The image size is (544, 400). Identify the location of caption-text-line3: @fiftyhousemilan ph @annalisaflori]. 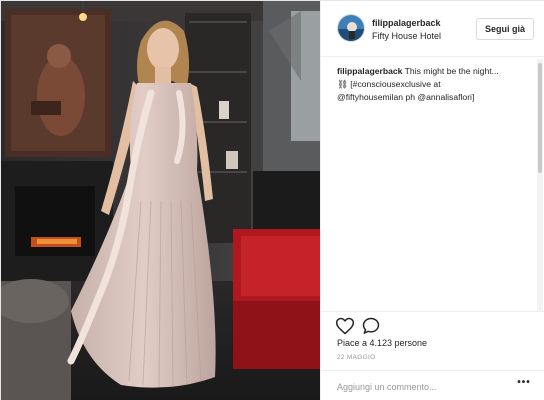
(405, 97).